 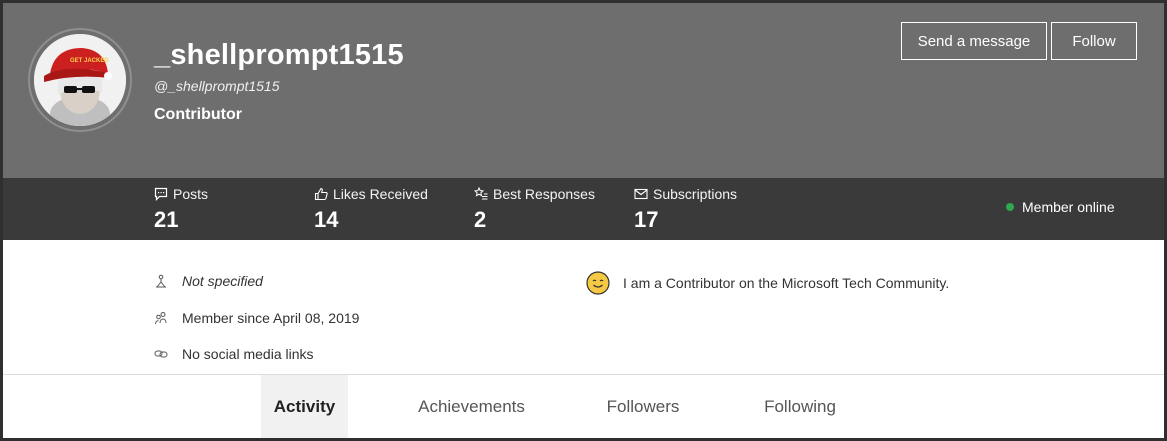 What do you see at coordinates (248, 354) in the screenshot?
I see `social-text: No social media links` at bounding box center [248, 354].